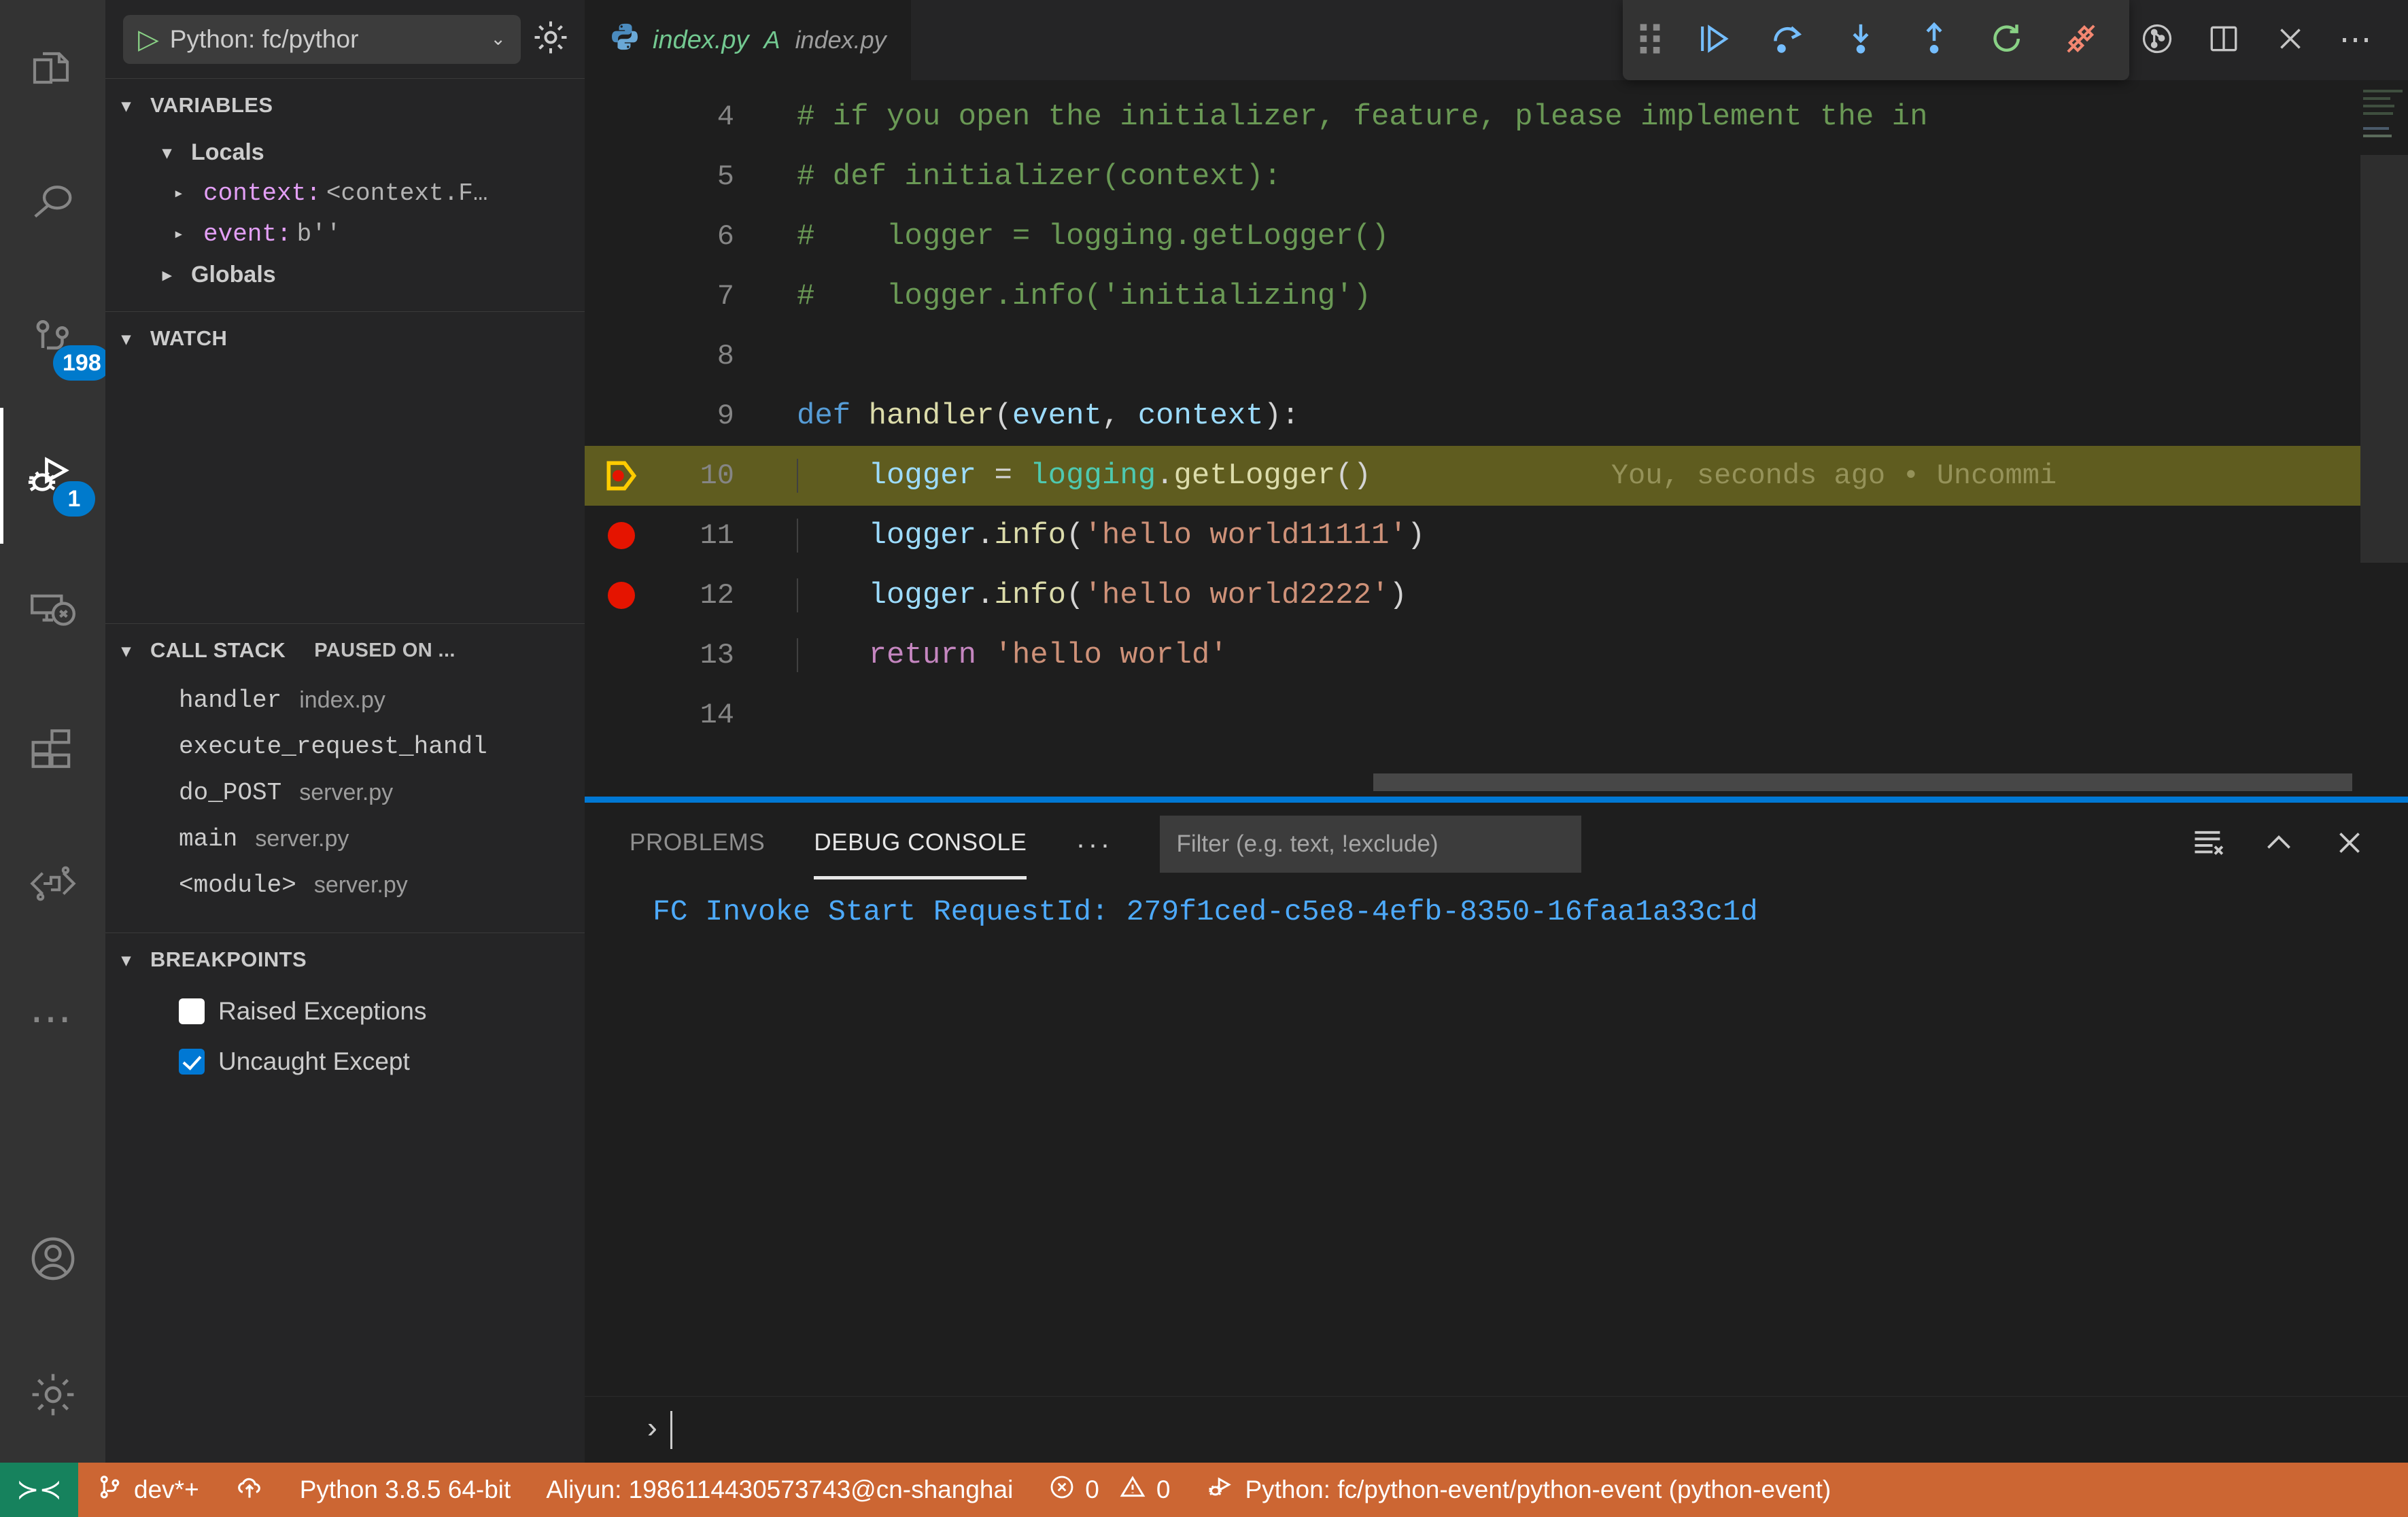  I want to click on status-aliyun-account: Aliyun: 1986114430573743@cn-shanghai, so click(779, 1490).